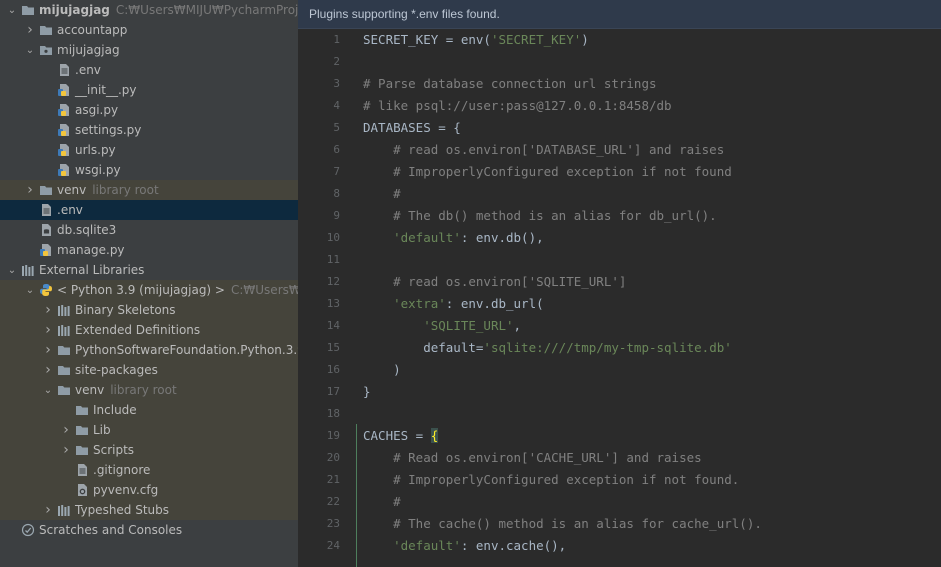 This screenshot has height=567, width=941. I want to click on code-line: SECRET_KEY = env('SECRET_KEY'), so click(476, 40).